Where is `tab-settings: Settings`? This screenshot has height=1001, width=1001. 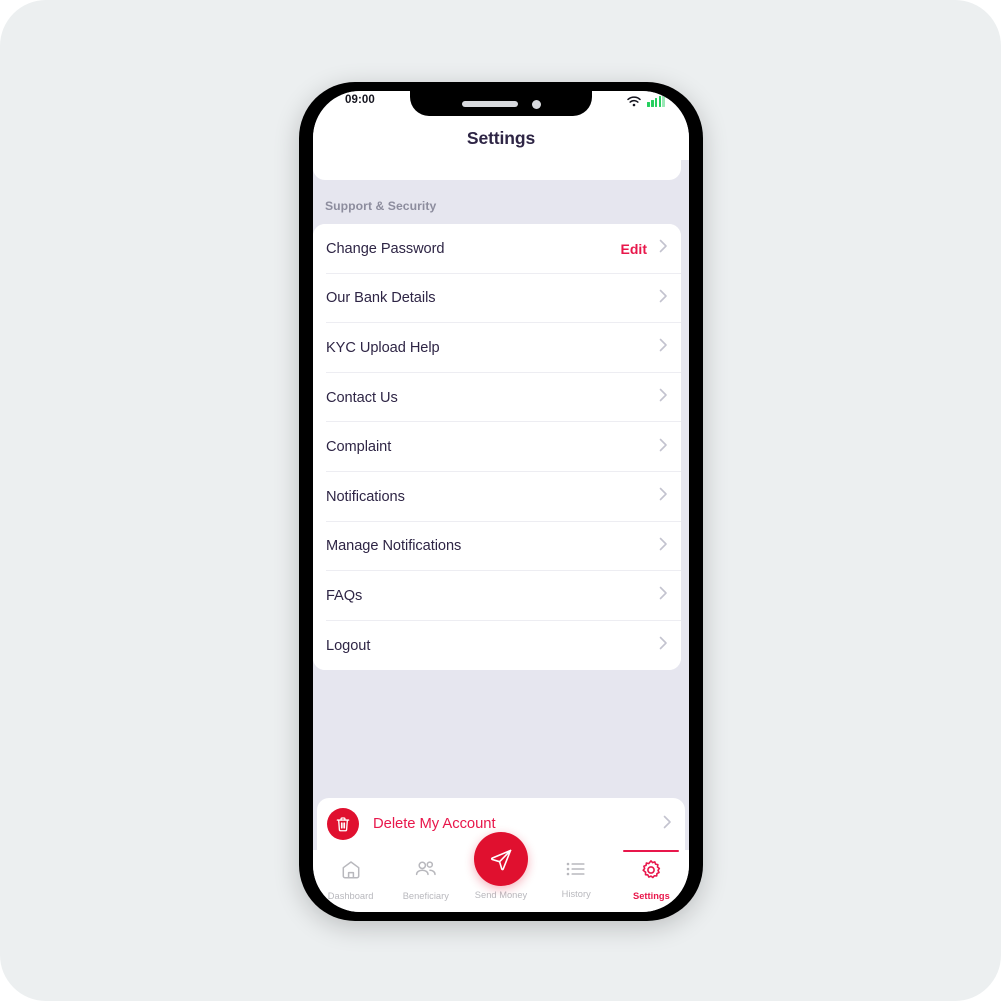 tab-settings: Settings is located at coordinates (651, 875).